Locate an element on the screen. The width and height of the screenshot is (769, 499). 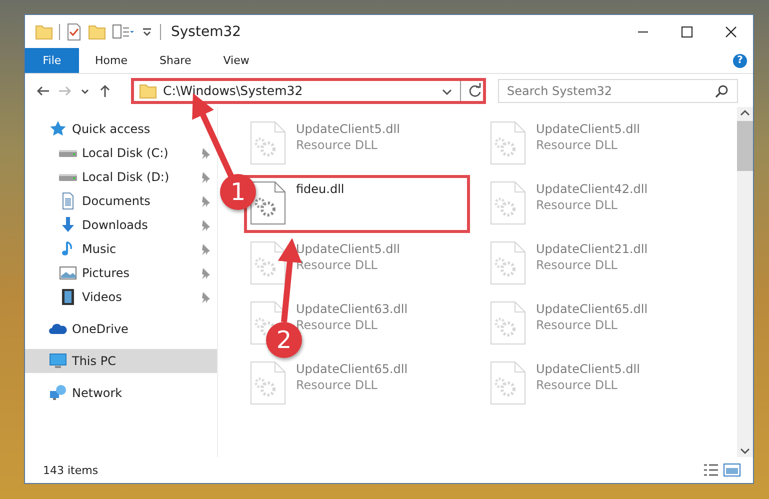
scrollbar is located at coordinates (745, 282).